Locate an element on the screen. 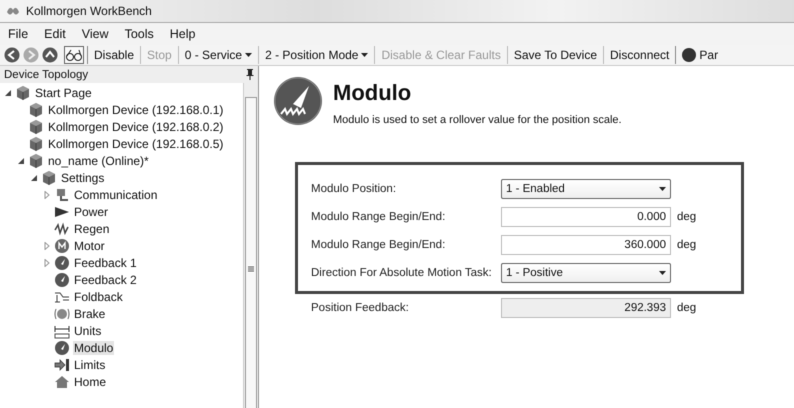  menu-item: File is located at coordinates (18, 34).